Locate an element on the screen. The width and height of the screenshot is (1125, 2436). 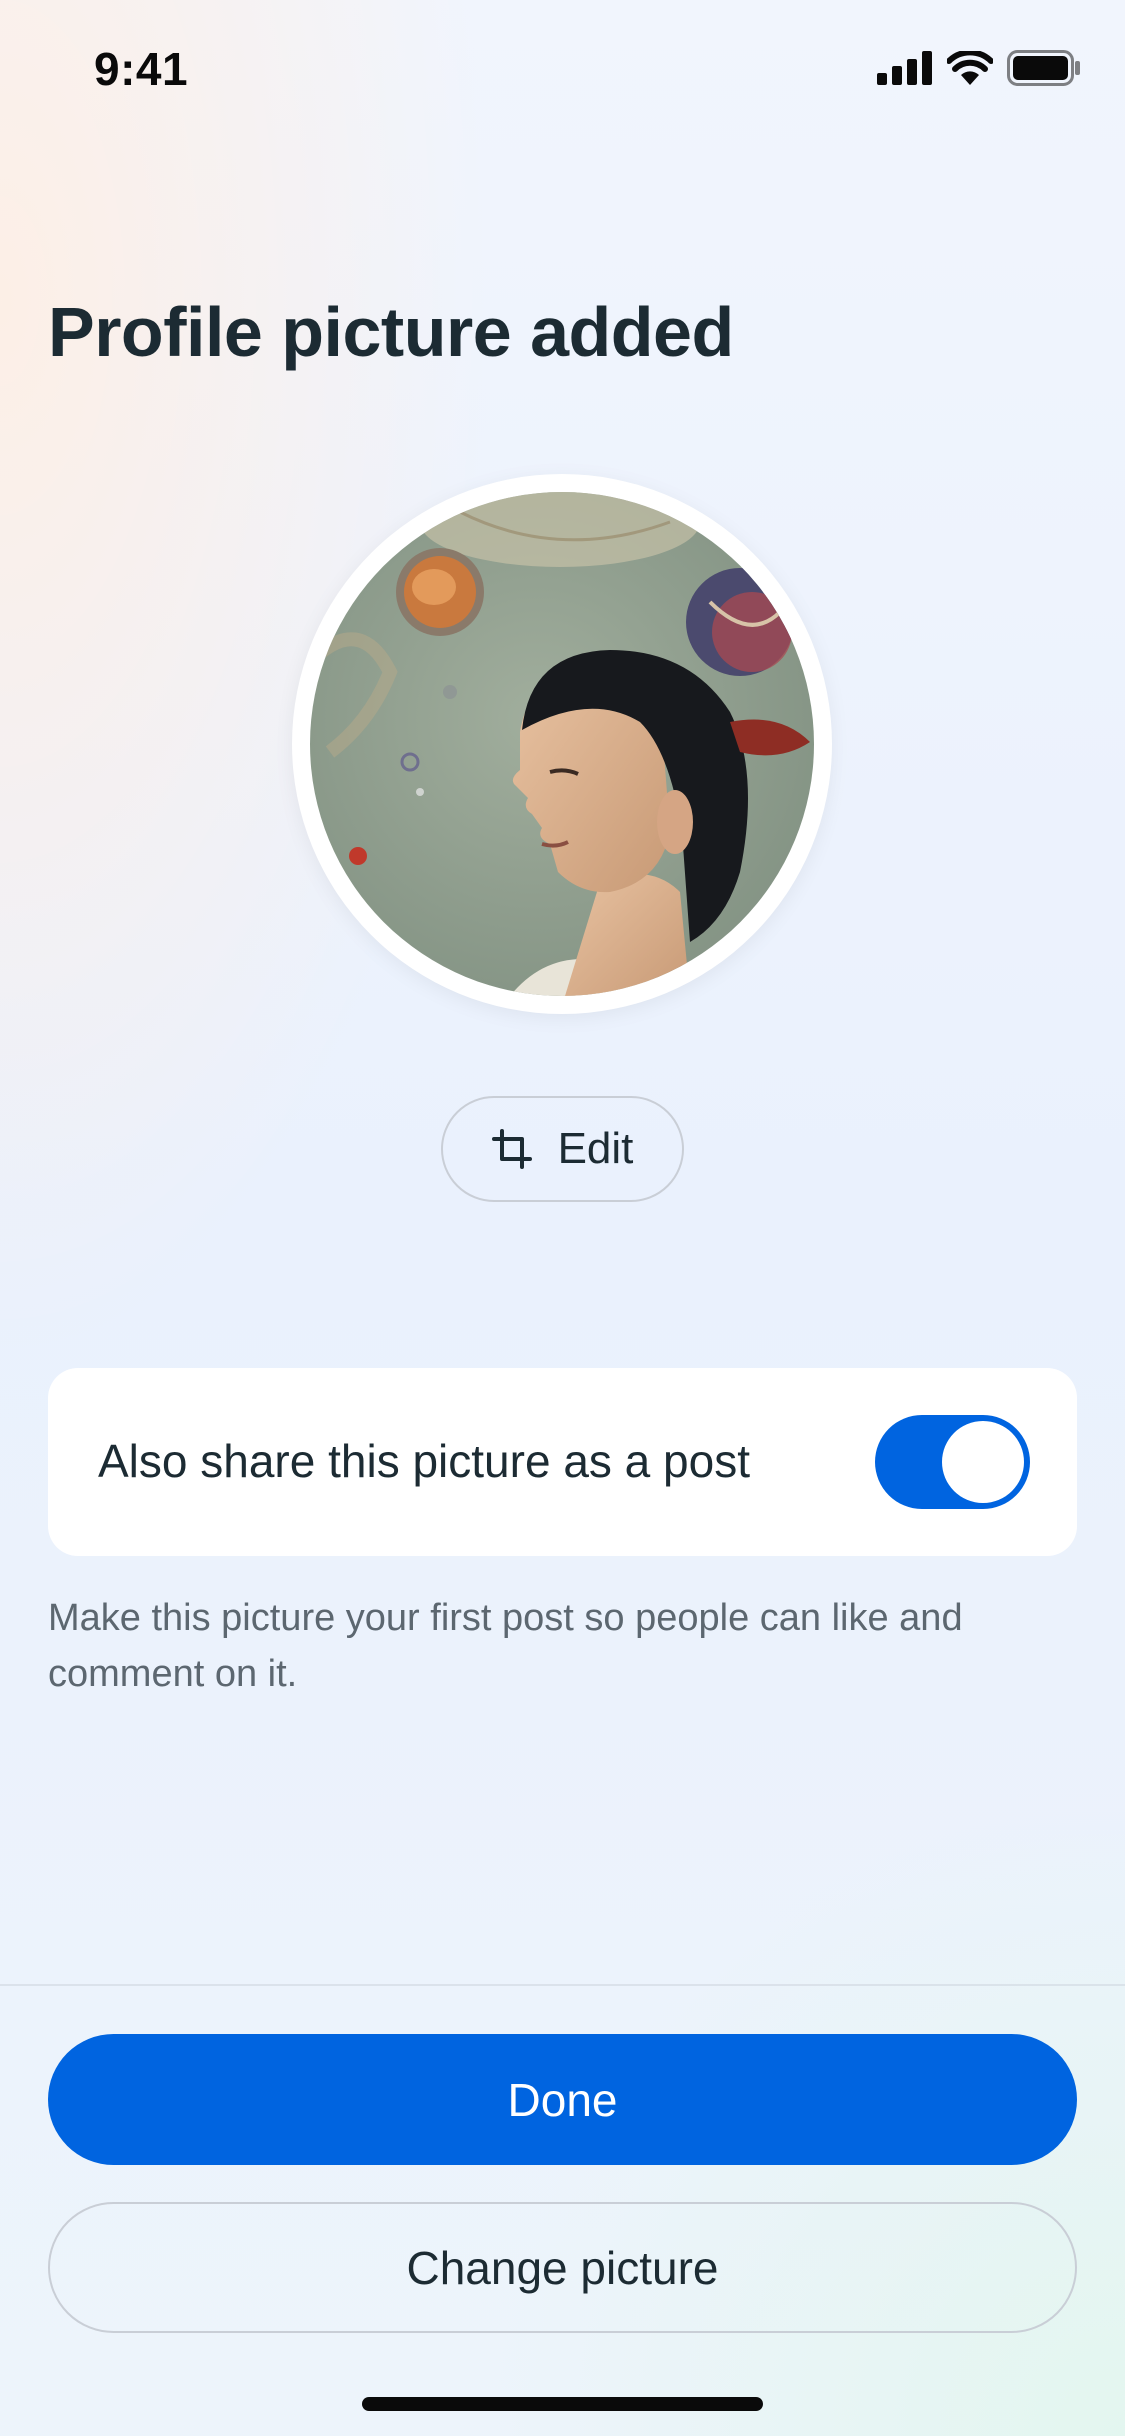
profile-picture is located at coordinates (562, 744).